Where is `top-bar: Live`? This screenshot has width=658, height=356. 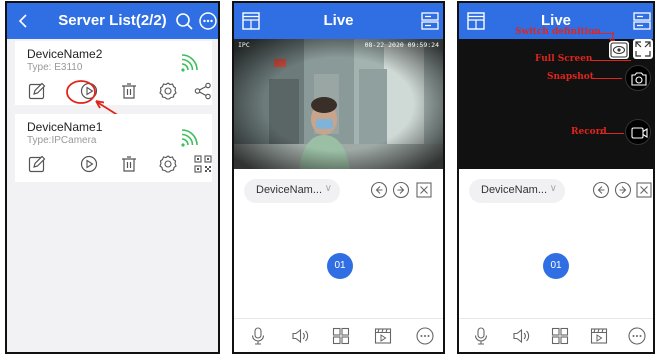 top-bar: Live is located at coordinates (338, 21).